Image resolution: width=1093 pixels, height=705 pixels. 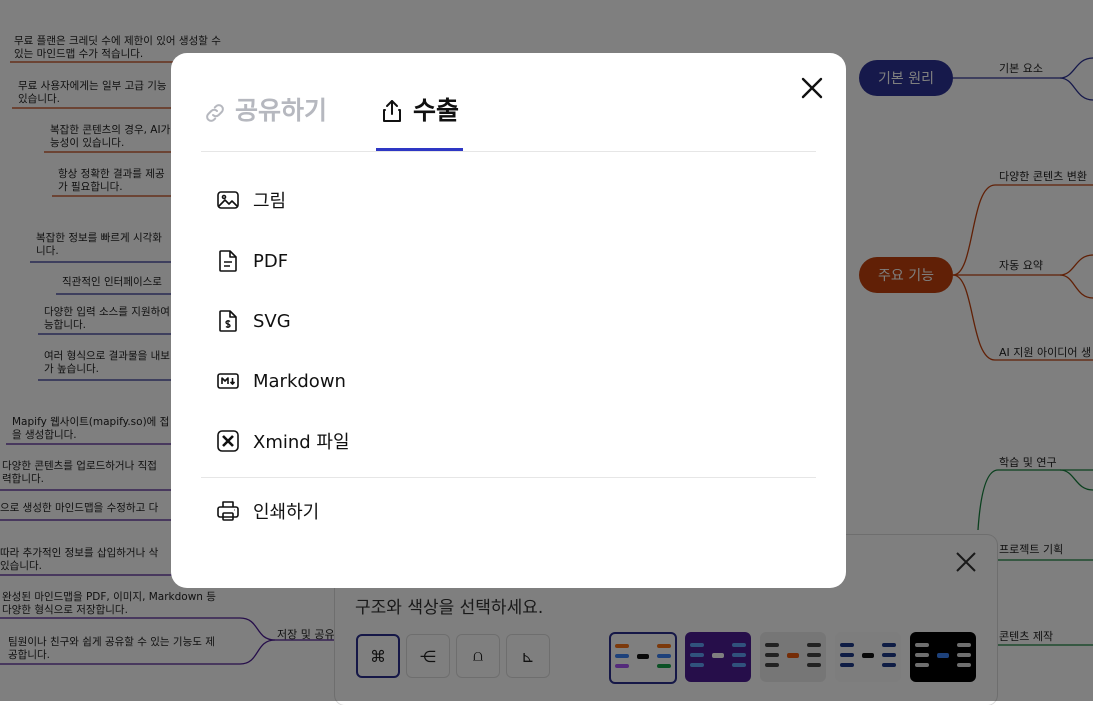 What do you see at coordinates (301, 442) in the screenshot?
I see `export-xmind-label: Xmind 파일` at bounding box center [301, 442].